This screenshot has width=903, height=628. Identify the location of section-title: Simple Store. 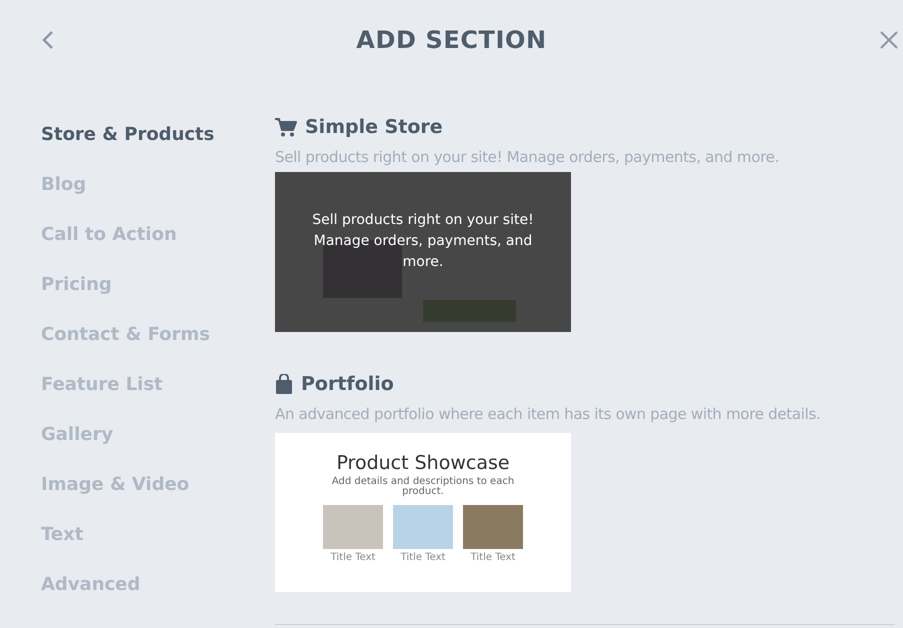
(374, 127).